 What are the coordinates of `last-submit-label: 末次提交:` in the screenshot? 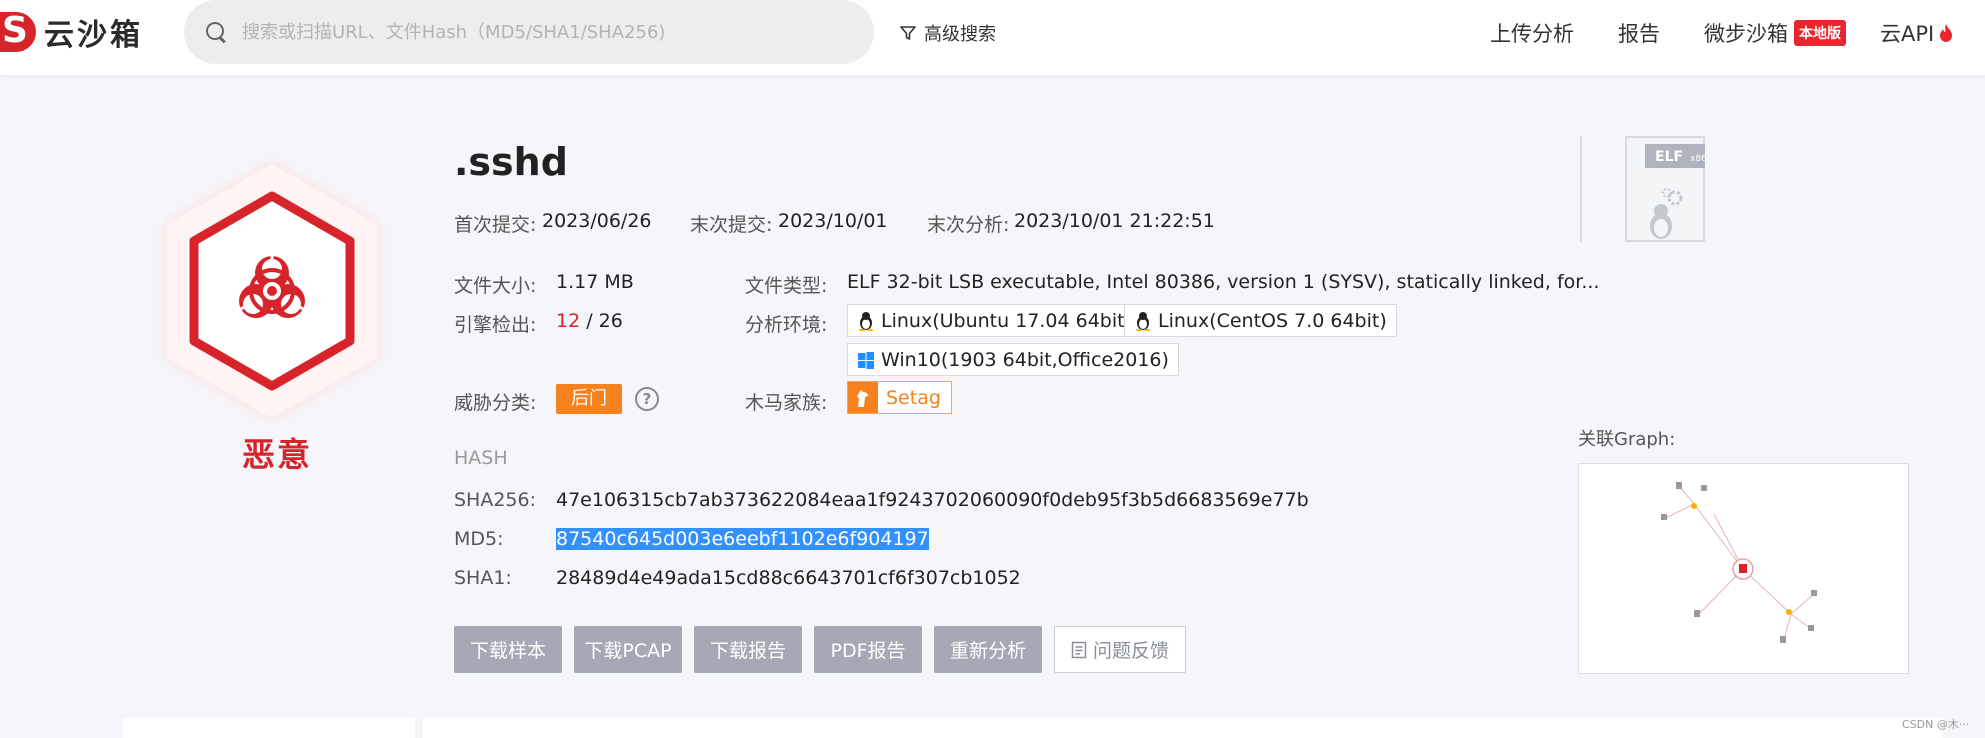 It's located at (731, 225).